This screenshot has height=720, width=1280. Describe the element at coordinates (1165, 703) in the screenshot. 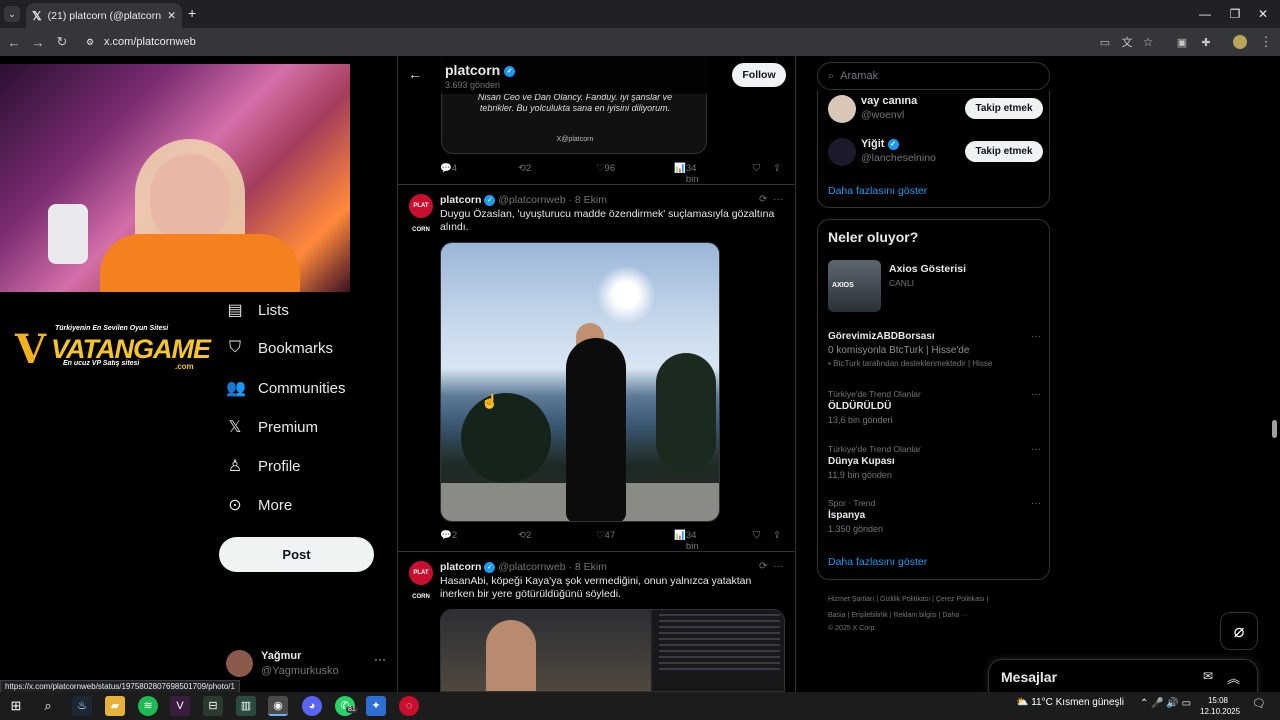

I see `system-tray: ⌃ 🎤 🔊 ▭` at that location.